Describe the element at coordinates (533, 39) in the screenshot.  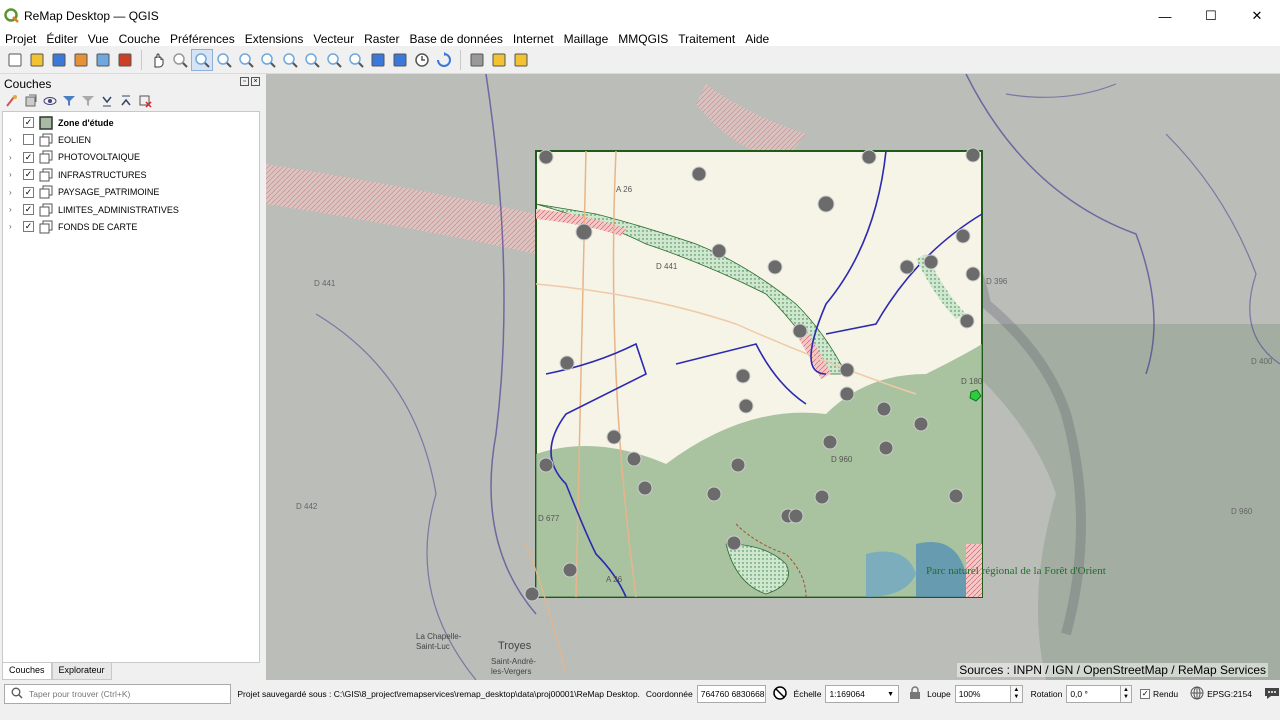
I see `menu-item-9: Internet` at that location.